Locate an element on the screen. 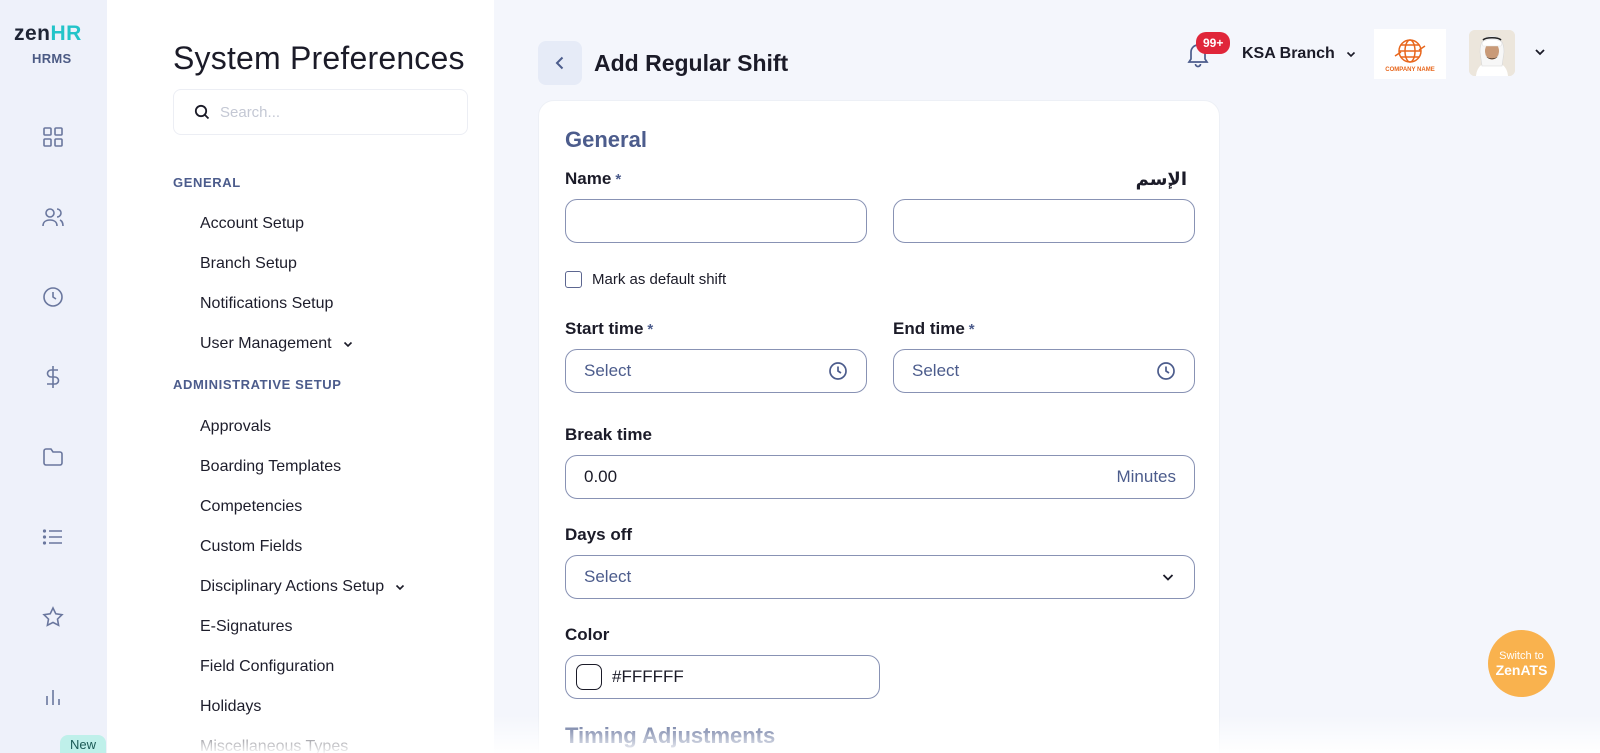 The image size is (1600, 753). branch-selector: KSA Branch is located at coordinates (1299, 54).